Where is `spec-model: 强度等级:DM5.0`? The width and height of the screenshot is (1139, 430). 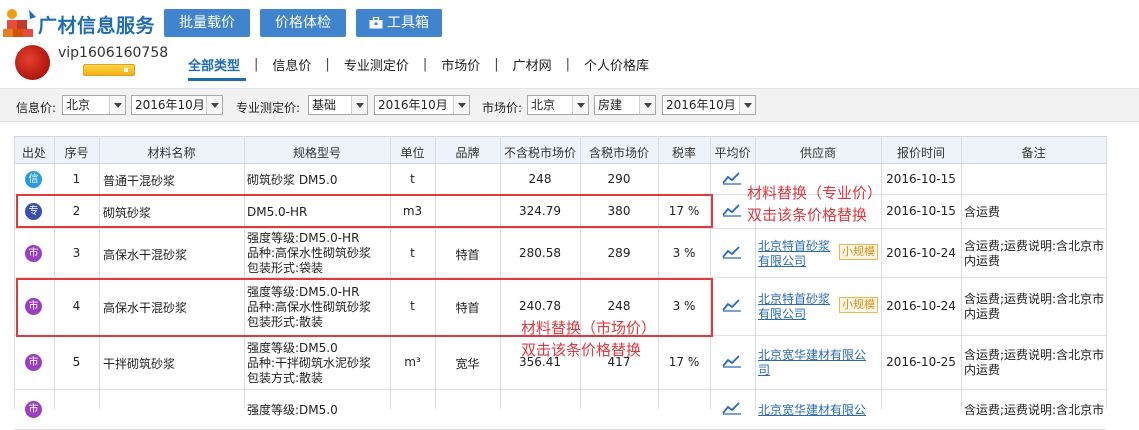 spec-model: 强度等级:DM5.0 is located at coordinates (318, 410).